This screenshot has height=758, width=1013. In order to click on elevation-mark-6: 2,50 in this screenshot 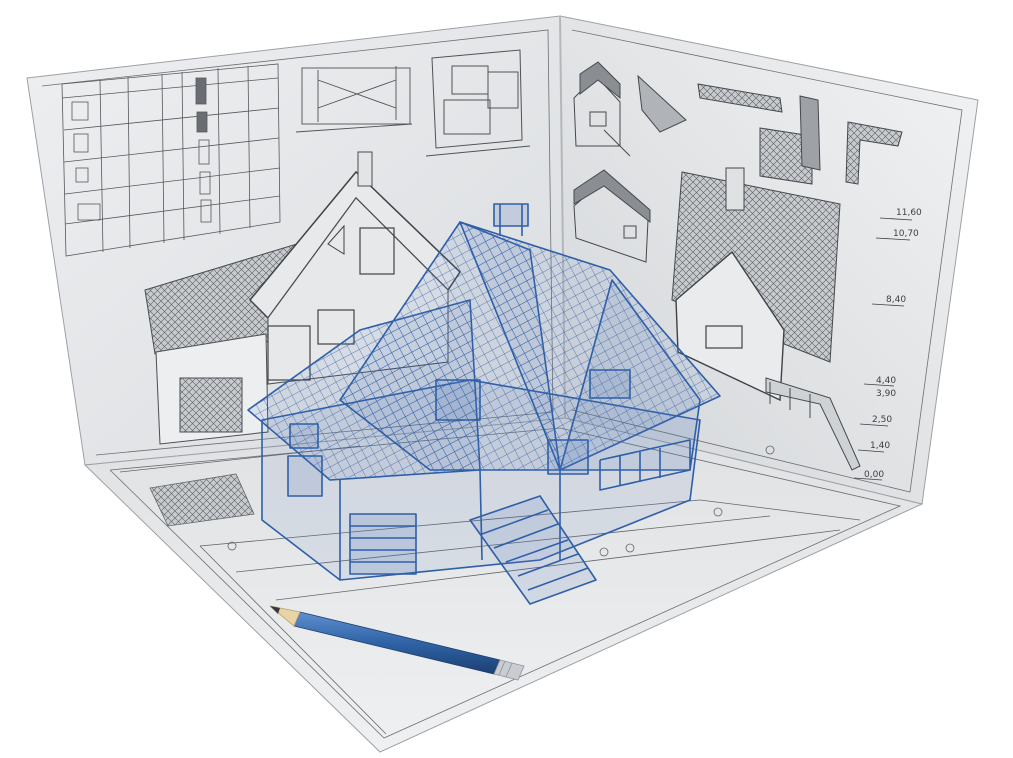, I will do `click(882, 420)`.